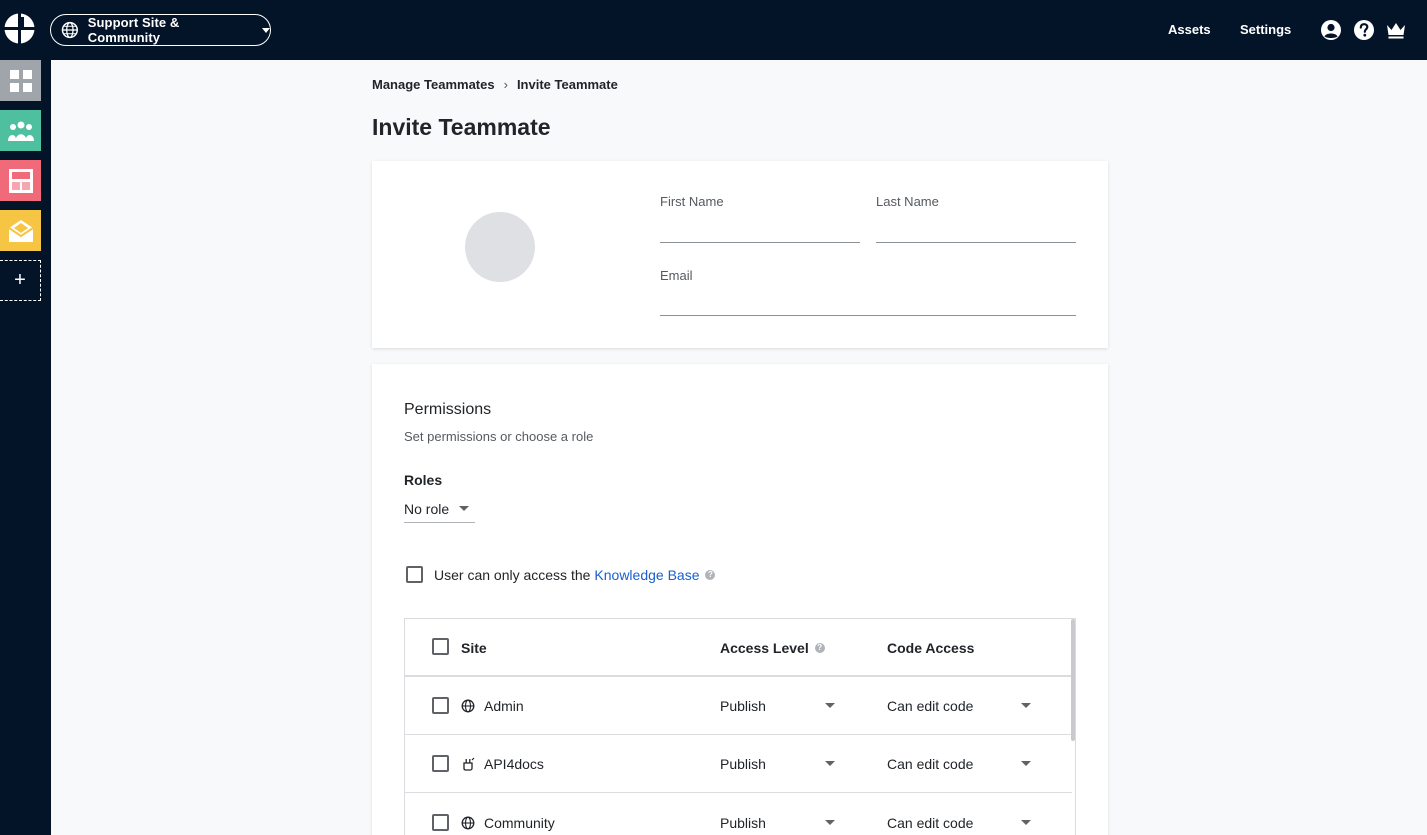 The image size is (1427, 835). I want to click on top-bar: Support Site & Community Assets Settings, so click(713, 30).